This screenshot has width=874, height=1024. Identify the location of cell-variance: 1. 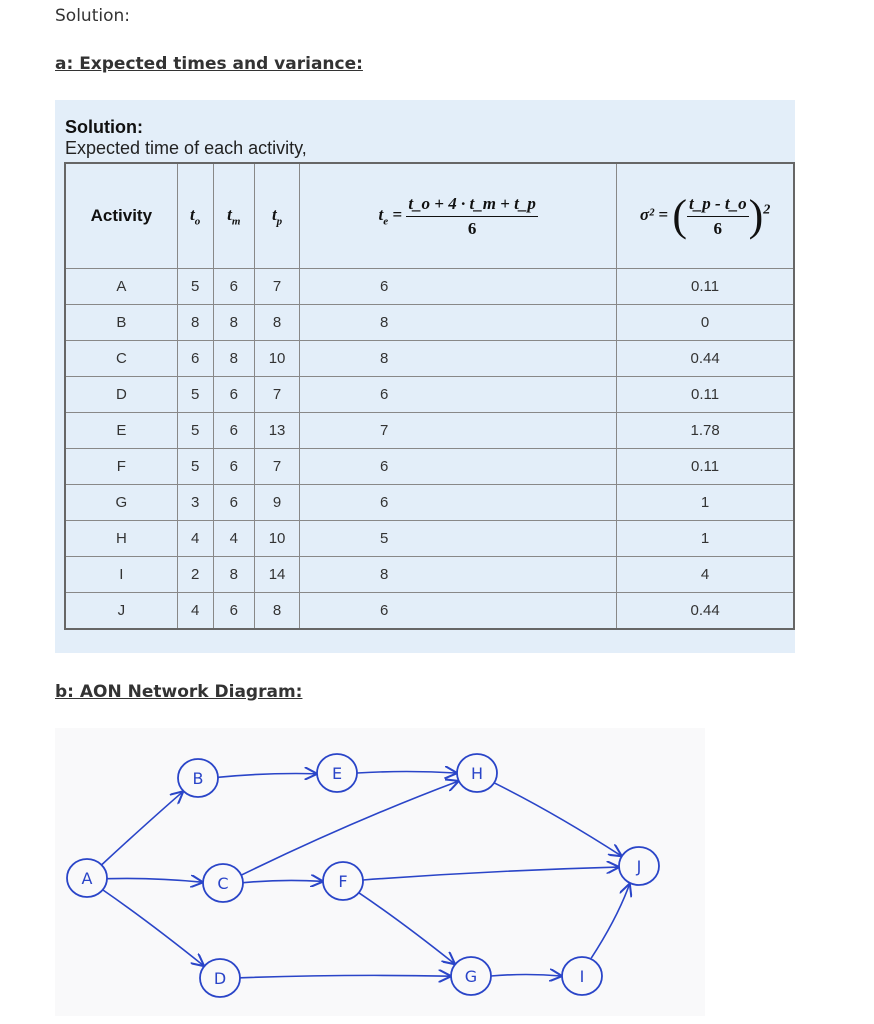
(705, 538).